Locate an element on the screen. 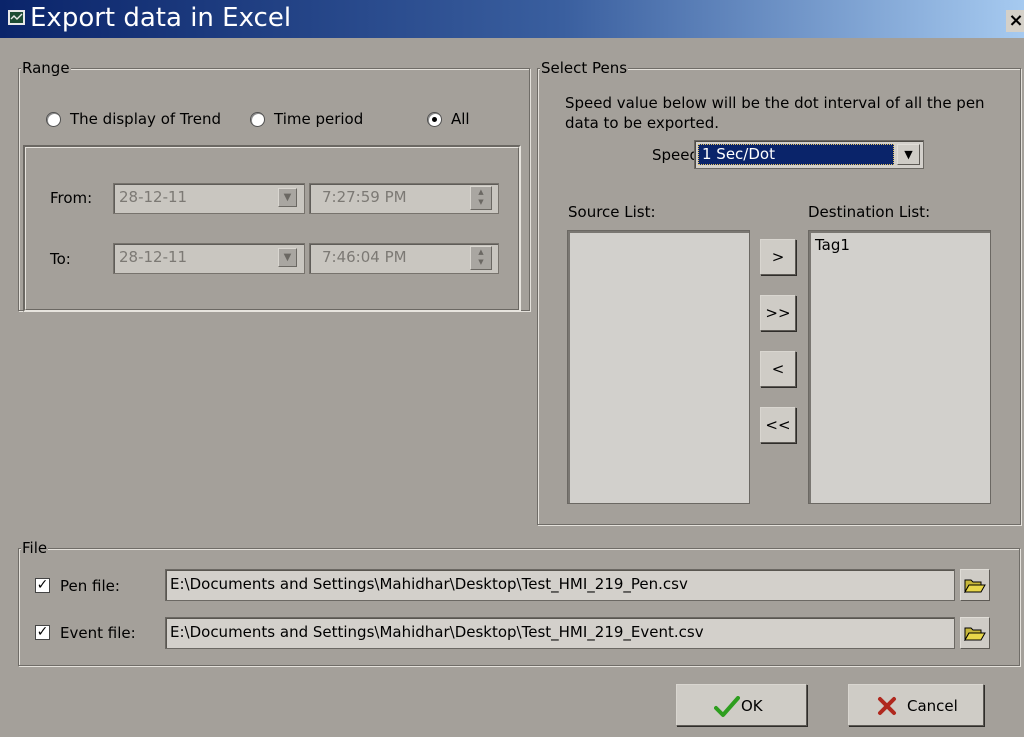 Image resolution: width=1024 pixels, height=737 pixels. ok-button: OK is located at coordinates (741, 705).